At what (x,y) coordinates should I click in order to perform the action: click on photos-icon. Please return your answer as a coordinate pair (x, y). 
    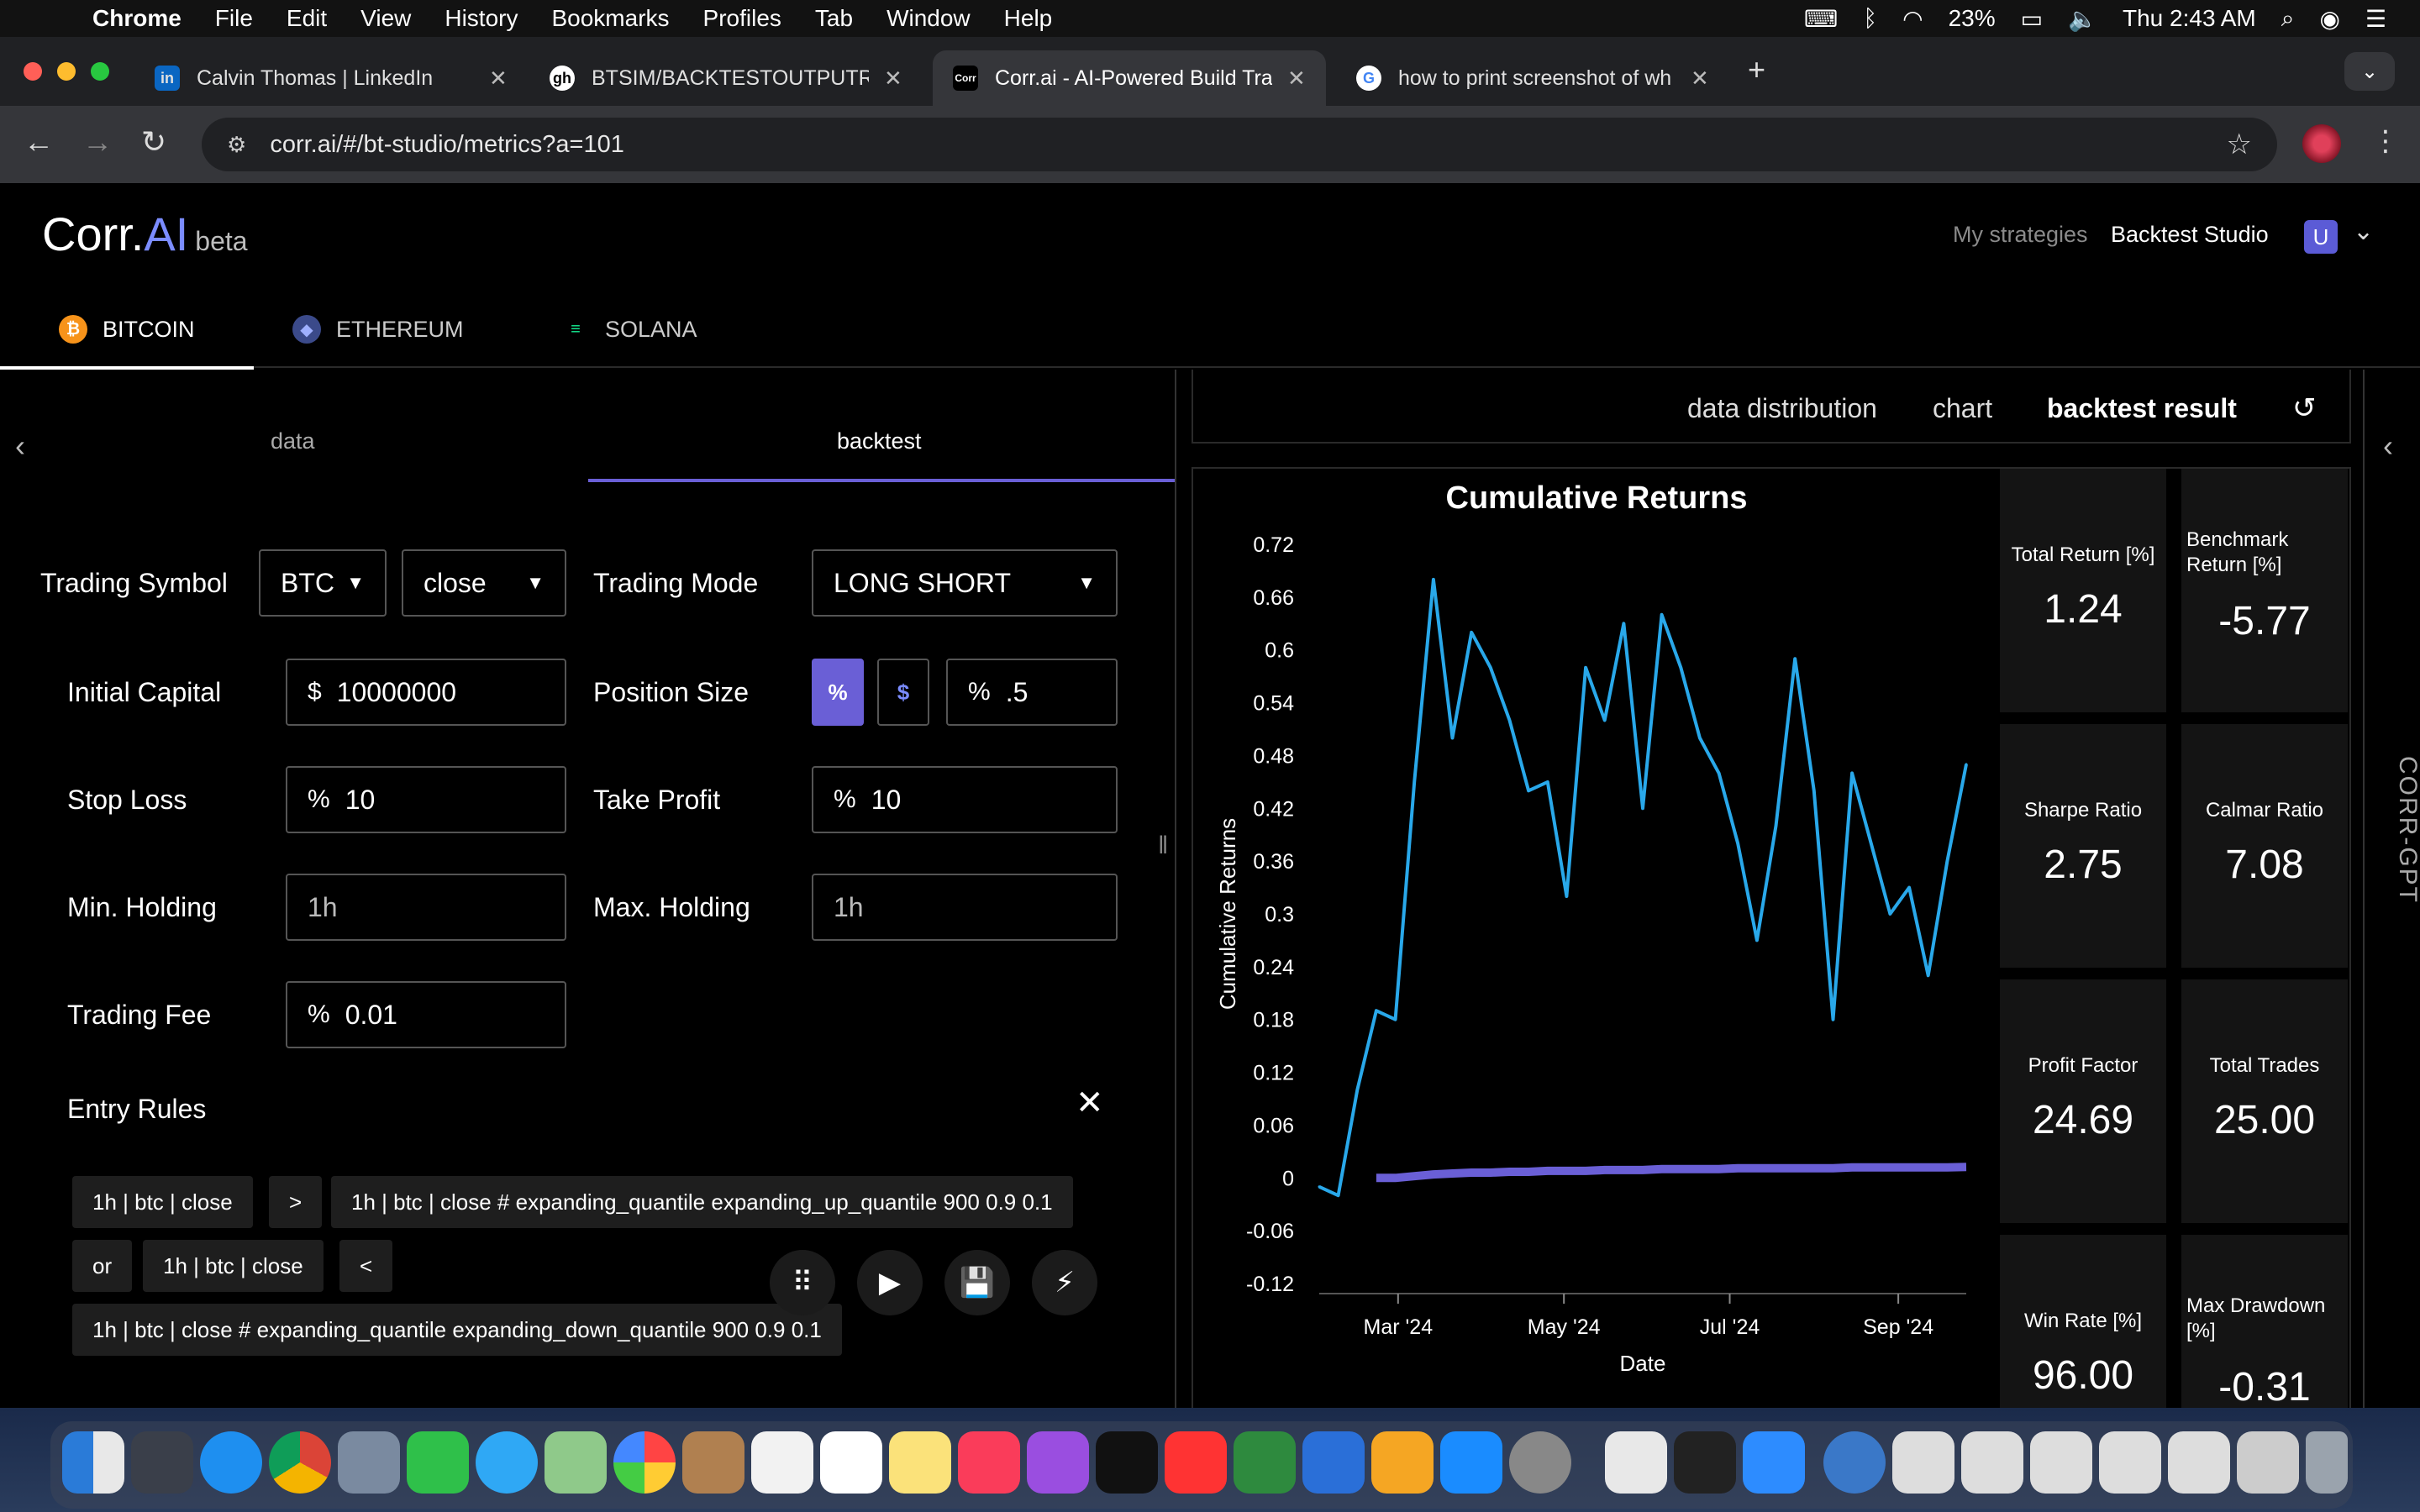
    Looking at the image, I should click on (644, 1462).